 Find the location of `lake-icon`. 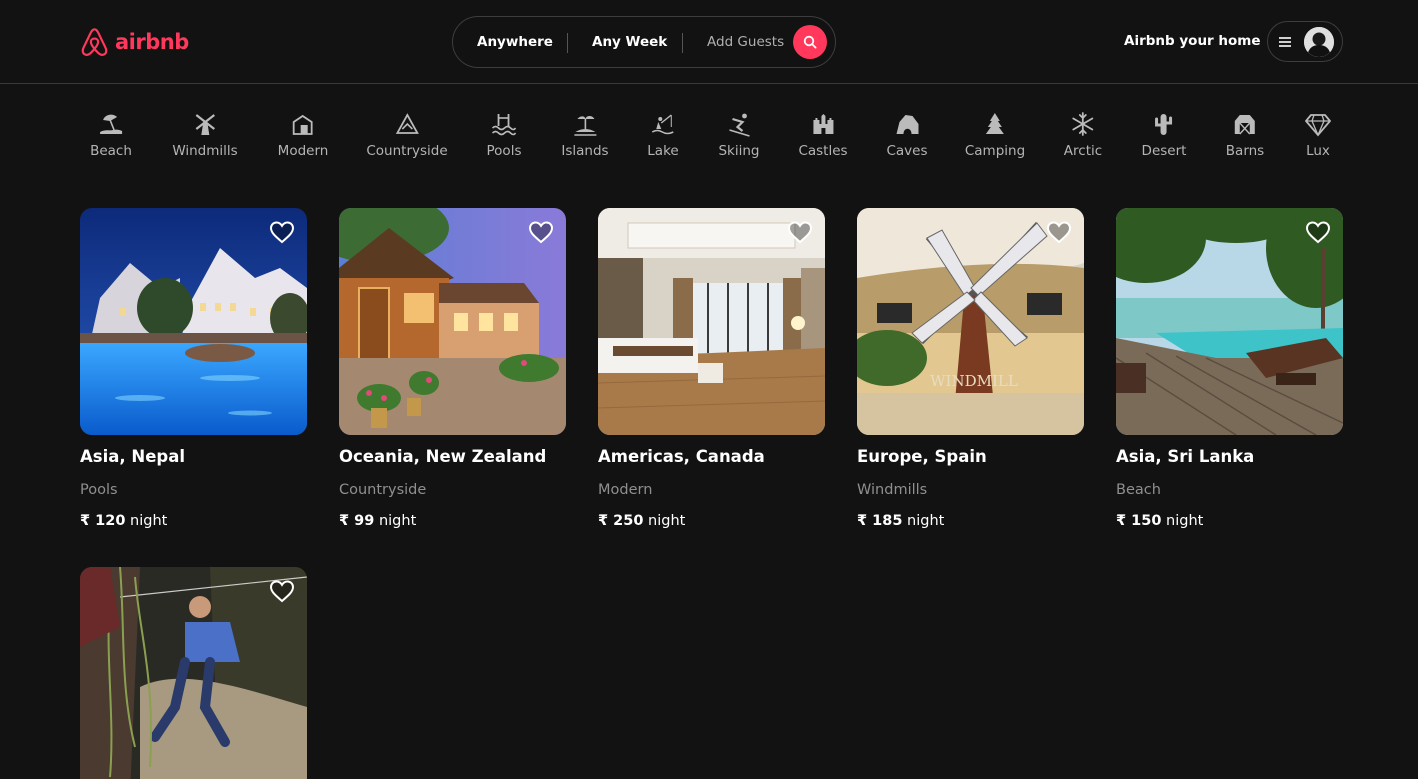

lake-icon is located at coordinates (662, 124).